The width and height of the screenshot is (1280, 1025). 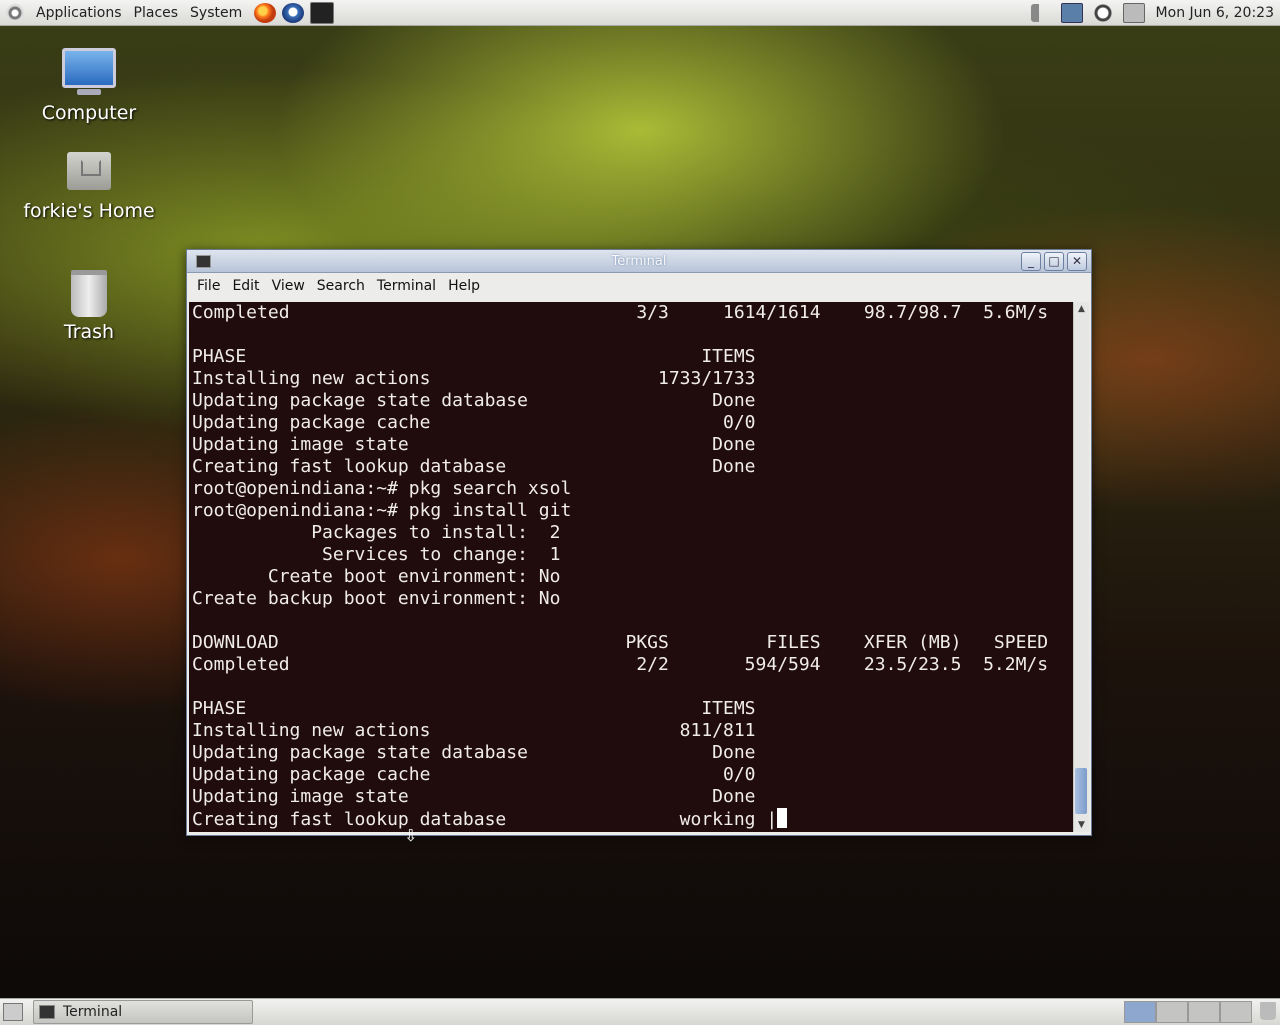 I want to click on network-icon, so click(x=1071, y=12).